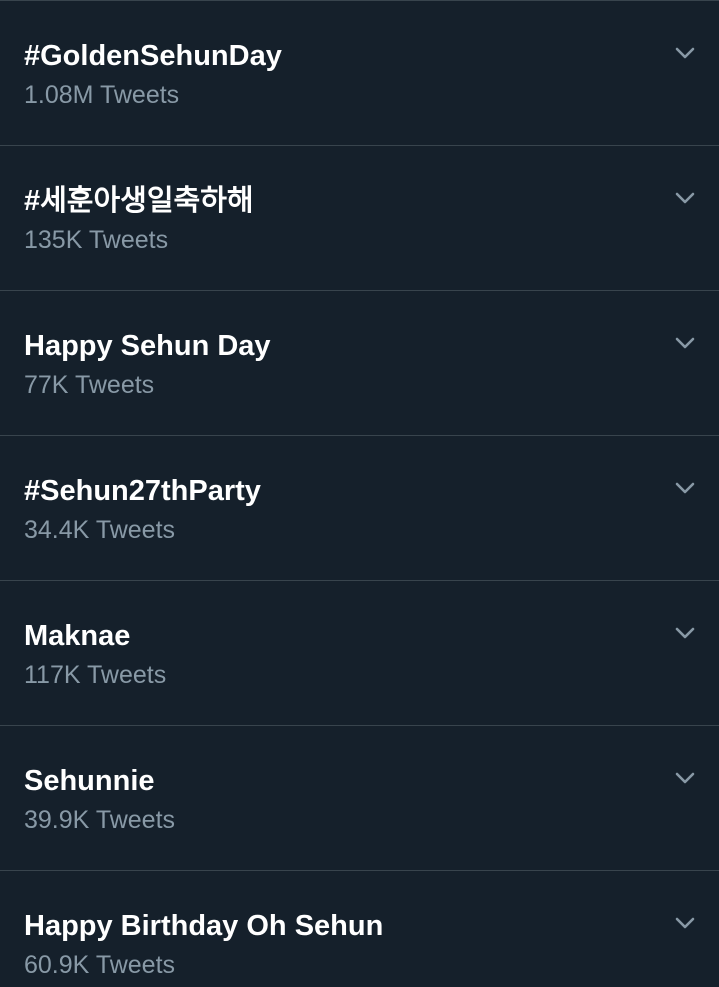  Describe the element at coordinates (359, 508) in the screenshot. I see `trend-item: #Sehun27thParty 34.4K Tweets` at that location.